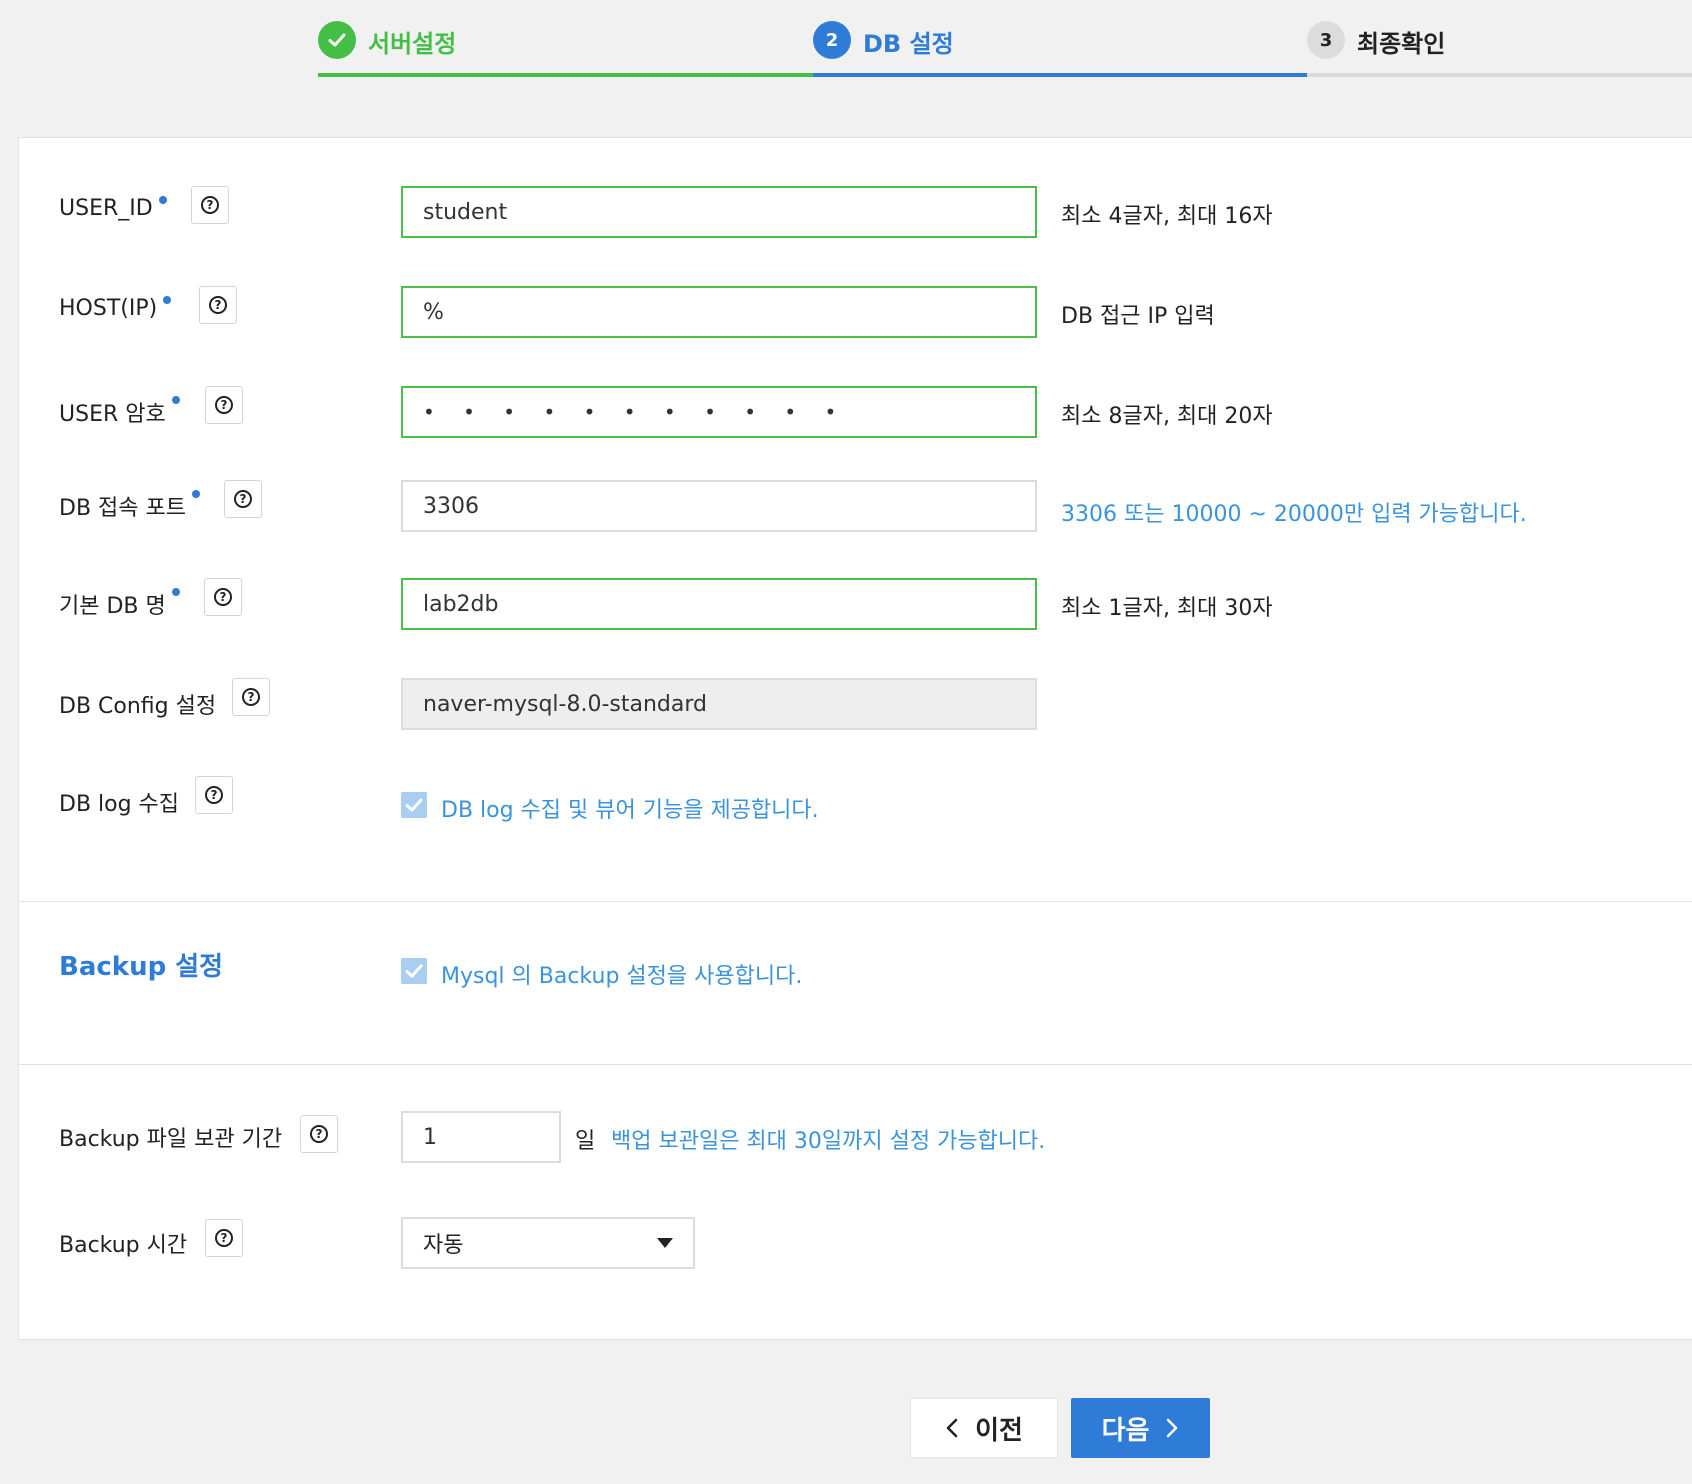  Describe the element at coordinates (585, 1141) in the screenshot. I see `backup-retention-unit: 일` at that location.